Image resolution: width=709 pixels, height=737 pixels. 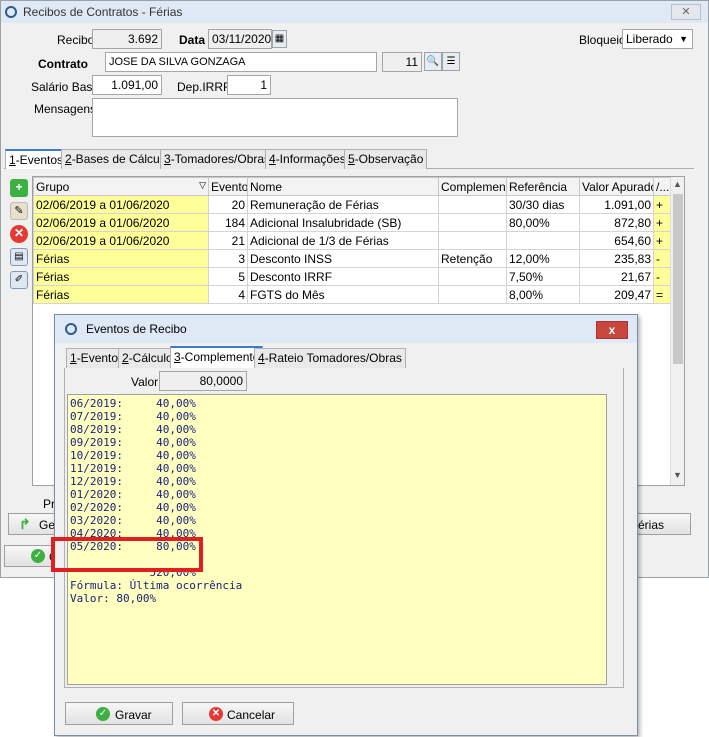 I want to click on data-field: 03/11/2020, so click(x=240, y=39).